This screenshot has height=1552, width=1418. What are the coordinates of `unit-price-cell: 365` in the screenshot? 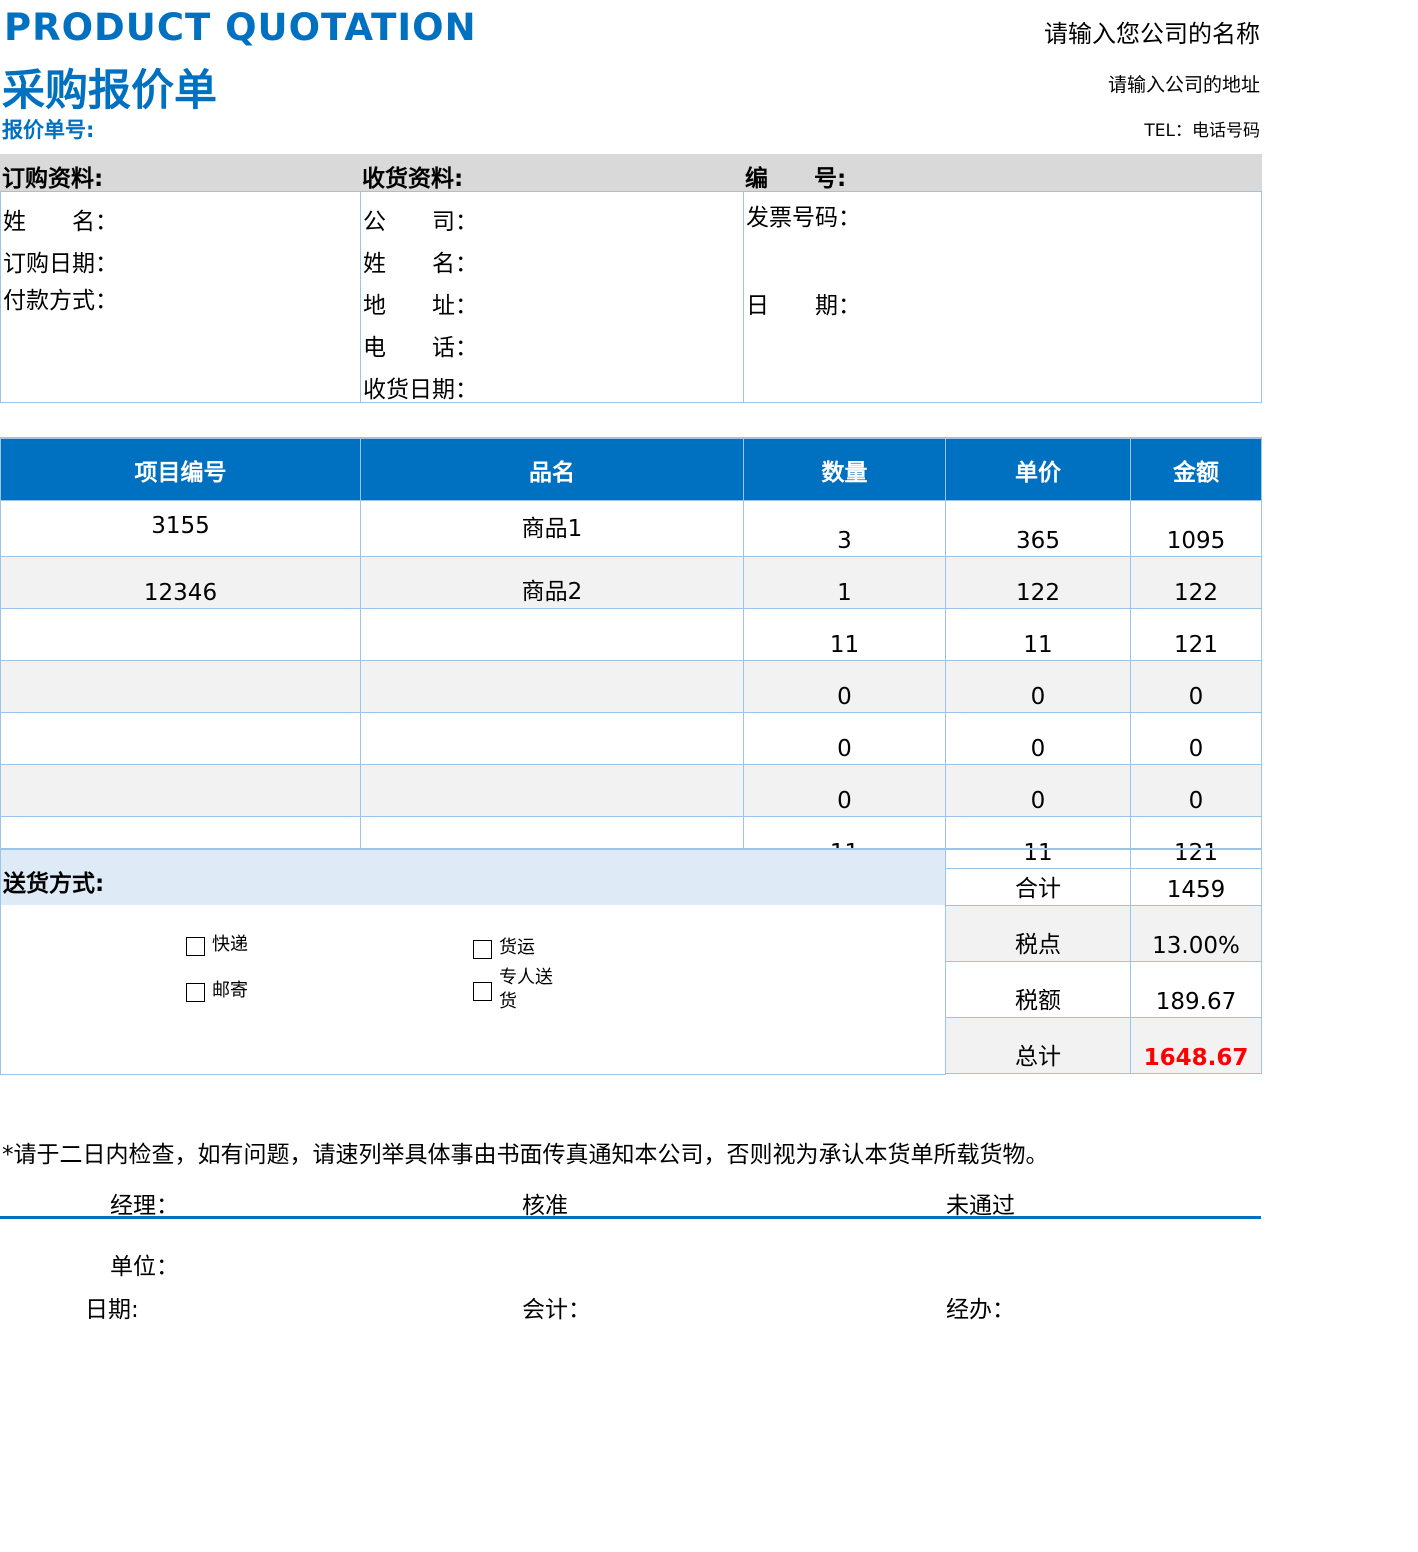 It's located at (1038, 528).